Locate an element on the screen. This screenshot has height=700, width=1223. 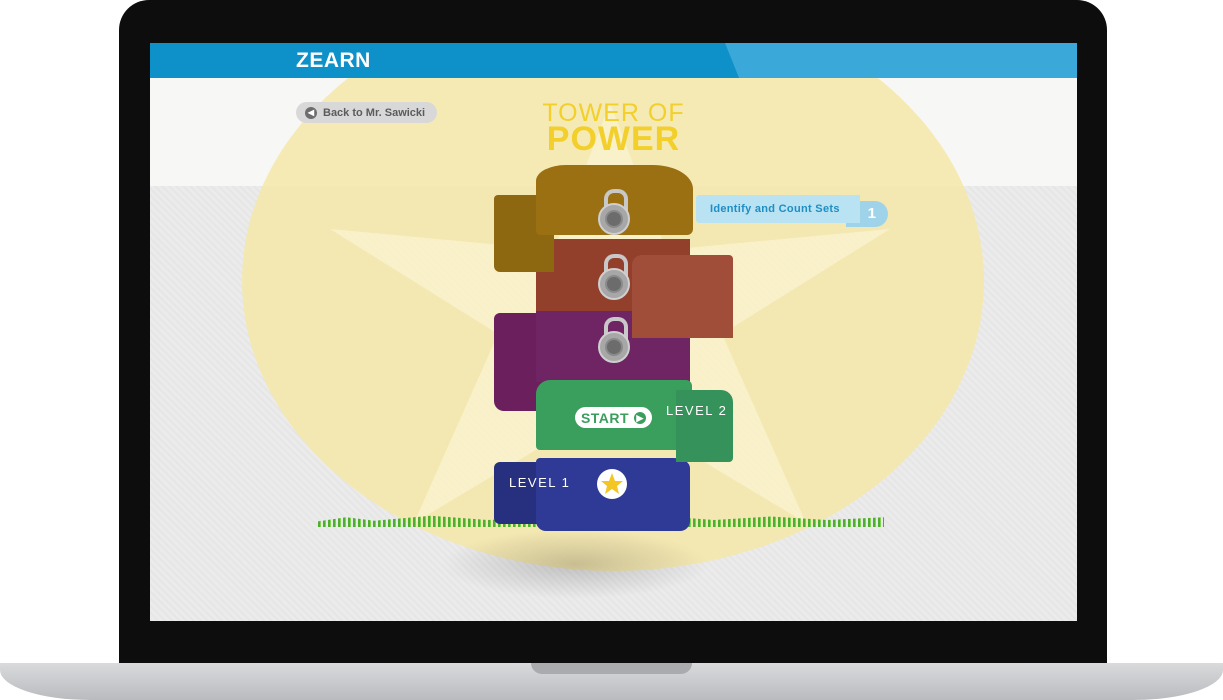
start-level-button: START ▶ is located at coordinates (613, 417).